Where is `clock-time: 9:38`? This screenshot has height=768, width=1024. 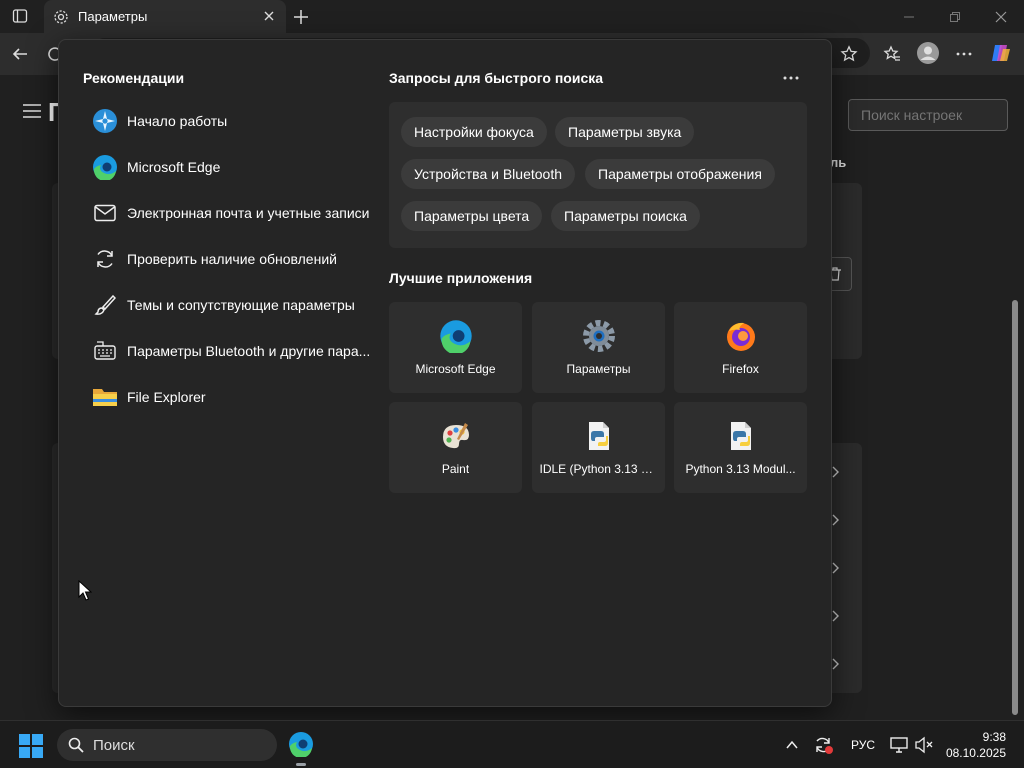
clock-time: 9:38 is located at coordinates (994, 737).